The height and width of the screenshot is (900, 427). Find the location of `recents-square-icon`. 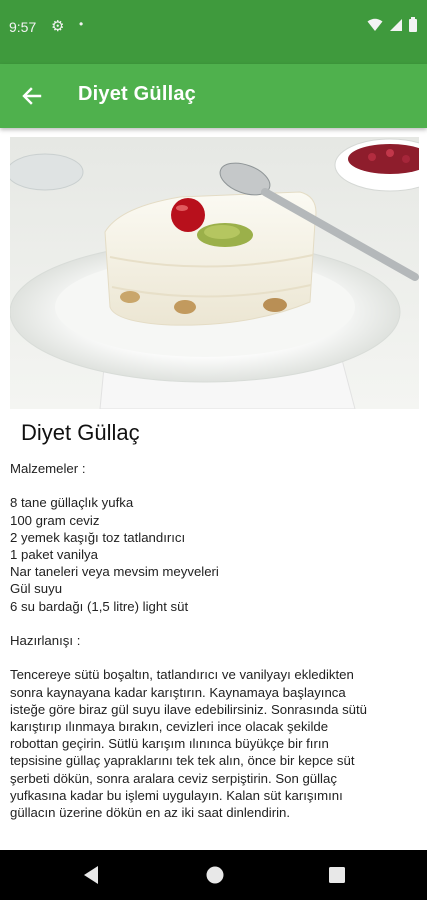

recents-square-icon is located at coordinates (337, 875).